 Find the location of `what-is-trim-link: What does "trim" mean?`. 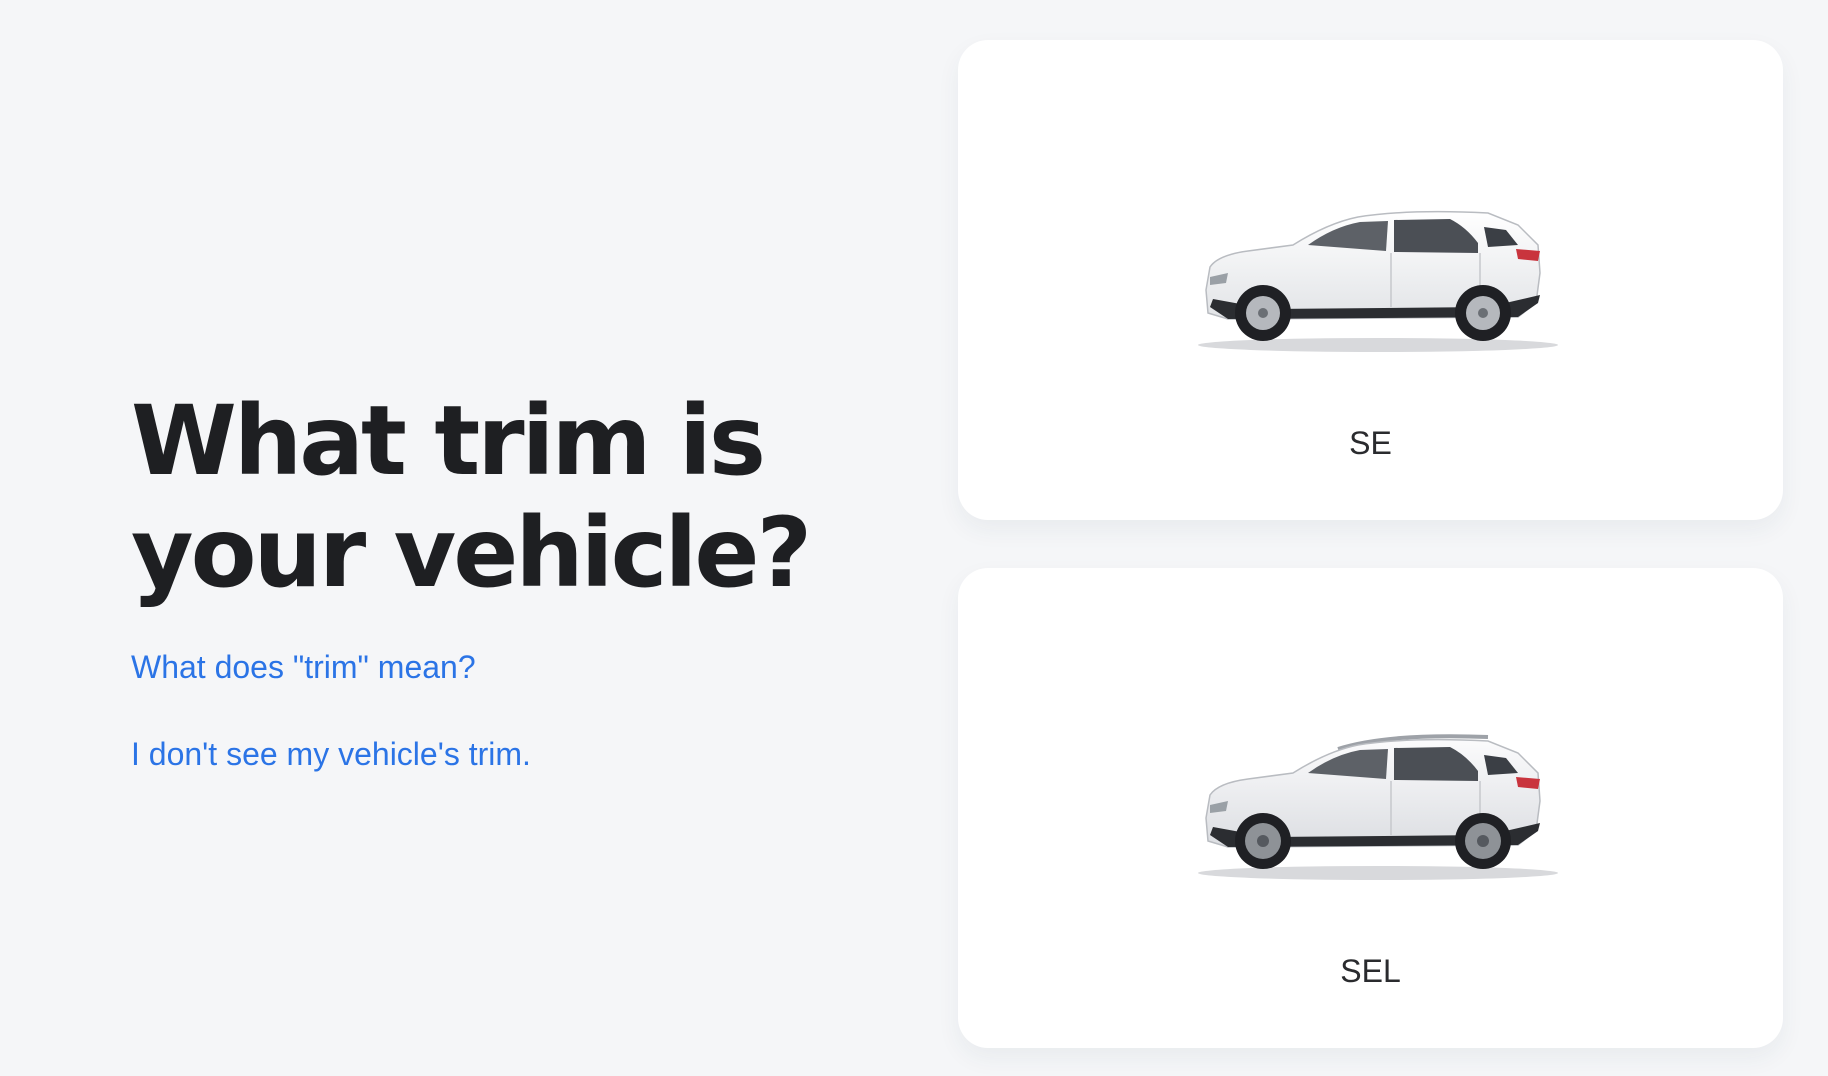

what-is-trim-link: What does "trim" mean? is located at coordinates (541, 667).